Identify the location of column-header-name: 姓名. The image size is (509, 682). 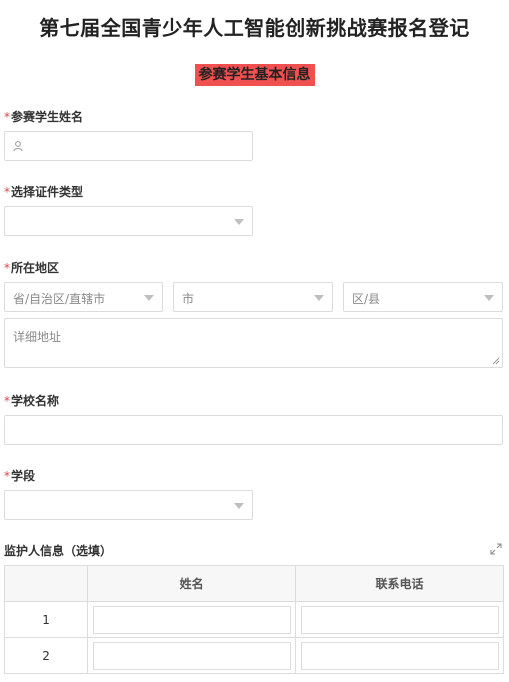
(192, 583).